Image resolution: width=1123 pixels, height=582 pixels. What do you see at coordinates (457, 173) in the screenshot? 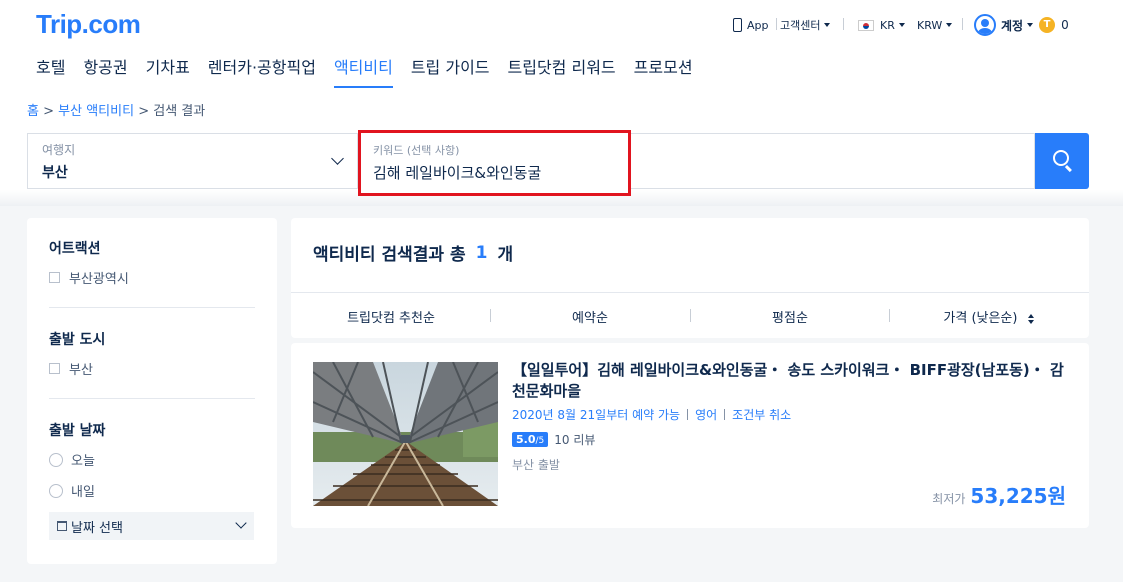
I see `keyword-value: 김해 레일바이크&와인동굴` at bounding box center [457, 173].